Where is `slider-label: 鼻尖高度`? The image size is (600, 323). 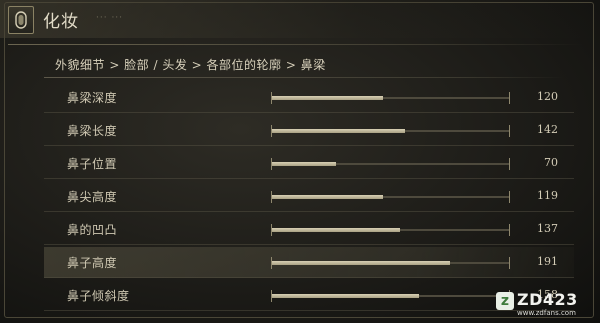 slider-label: 鼻尖高度 is located at coordinates (92, 197).